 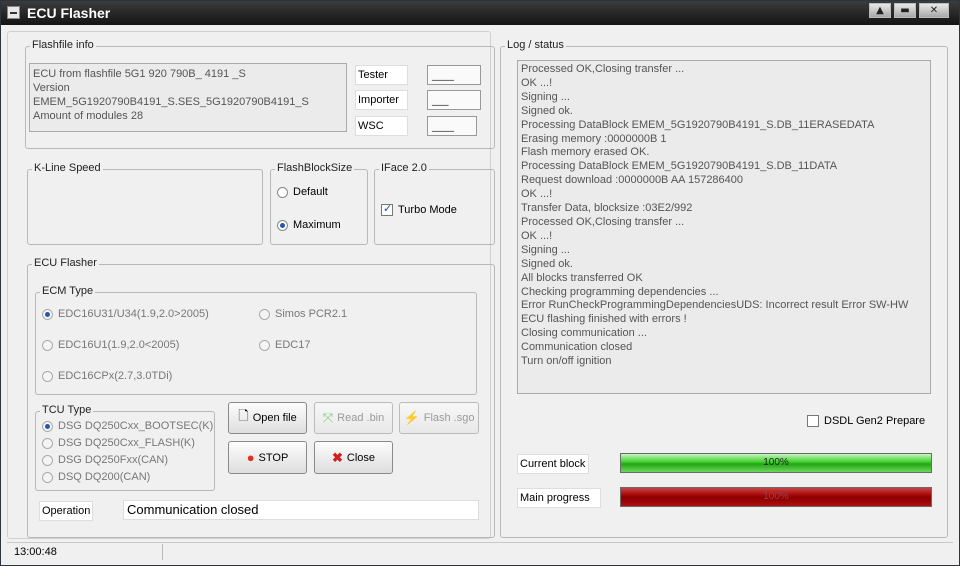 I want to click on log-line: Request download :0000000B AA 157286400, so click(x=632, y=180).